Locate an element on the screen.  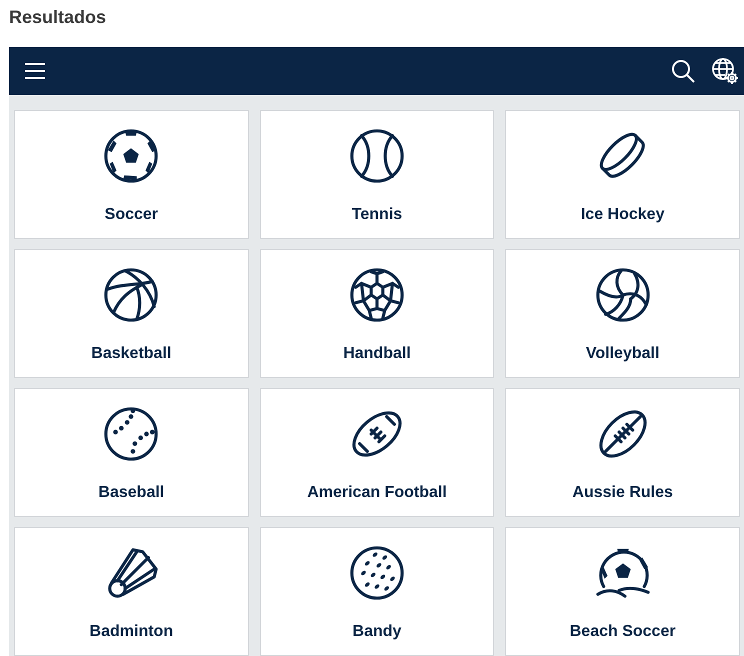
sport-label: Badminton is located at coordinates (132, 632).